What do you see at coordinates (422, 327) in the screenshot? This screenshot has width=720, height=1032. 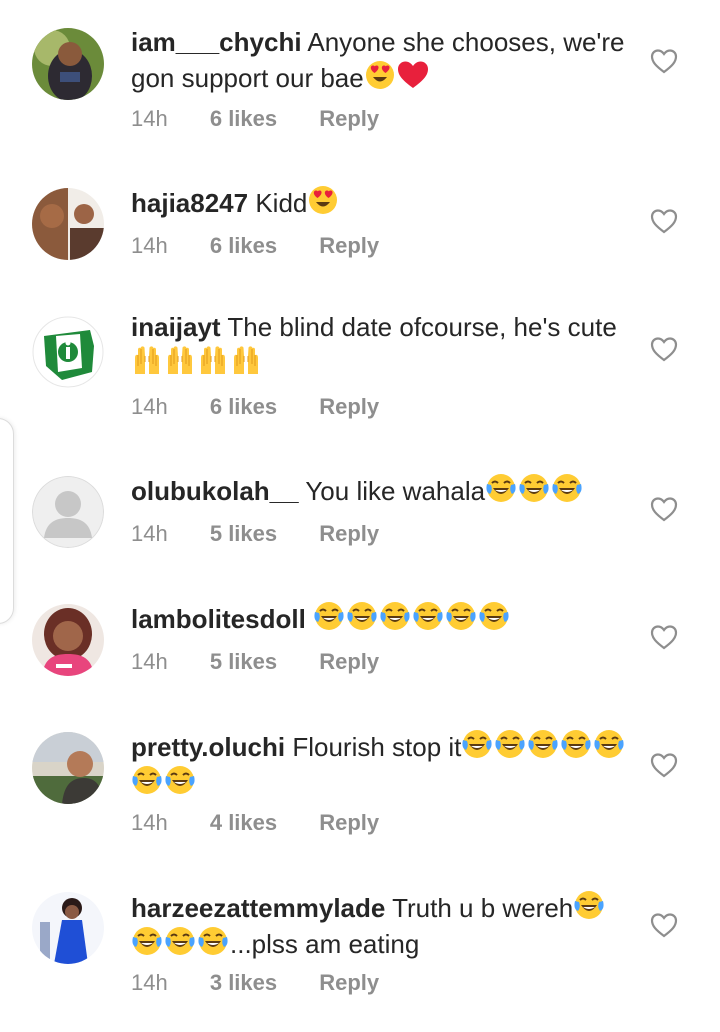 I see `comment-body: The blind date ofcourse, he's cute` at bounding box center [422, 327].